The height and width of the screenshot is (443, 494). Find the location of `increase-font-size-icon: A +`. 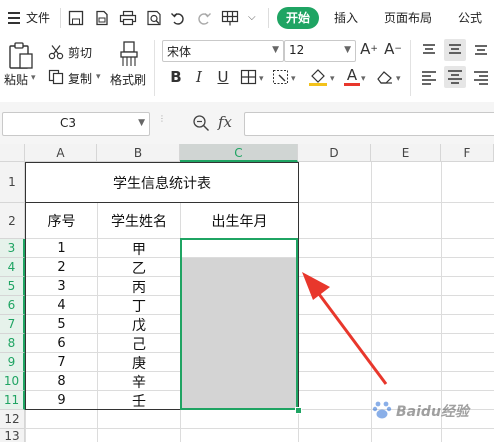

increase-font-size-icon: A + is located at coordinates (369, 49).